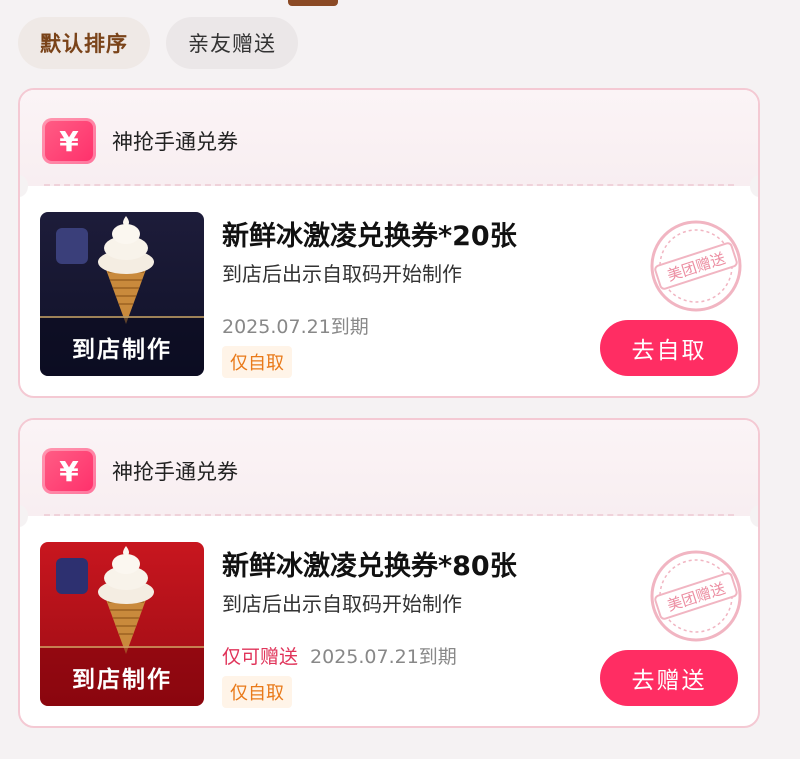 Image resolution: width=800 pixels, height=759 pixels. What do you see at coordinates (260, 657) in the screenshot?
I see `gift-only-note: 仅可赠送` at bounding box center [260, 657].